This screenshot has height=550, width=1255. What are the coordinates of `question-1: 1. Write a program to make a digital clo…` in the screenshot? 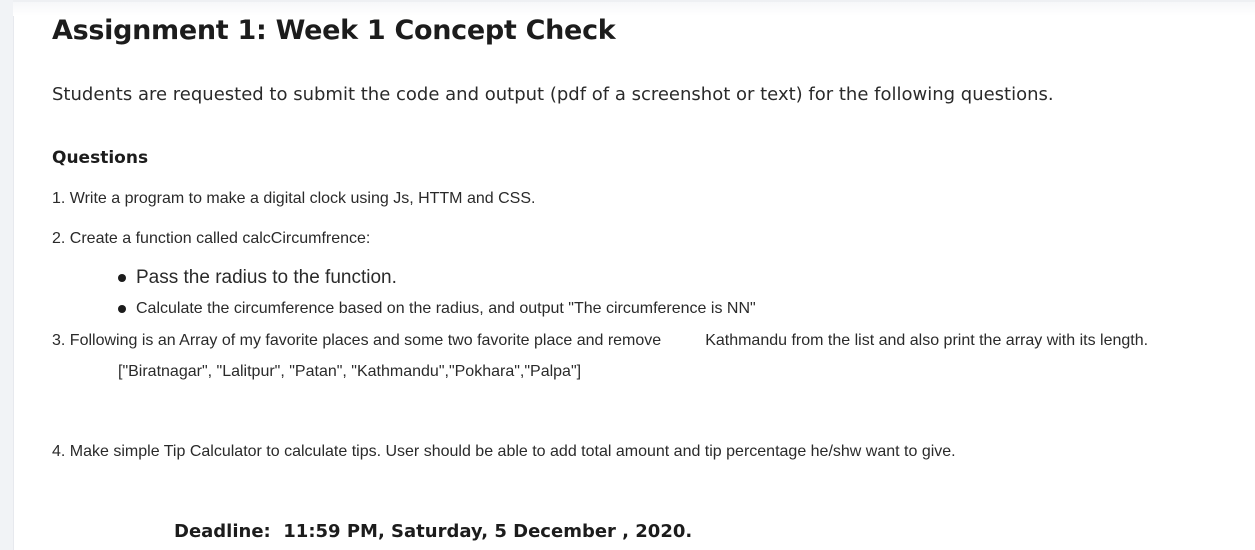 It's located at (294, 198).